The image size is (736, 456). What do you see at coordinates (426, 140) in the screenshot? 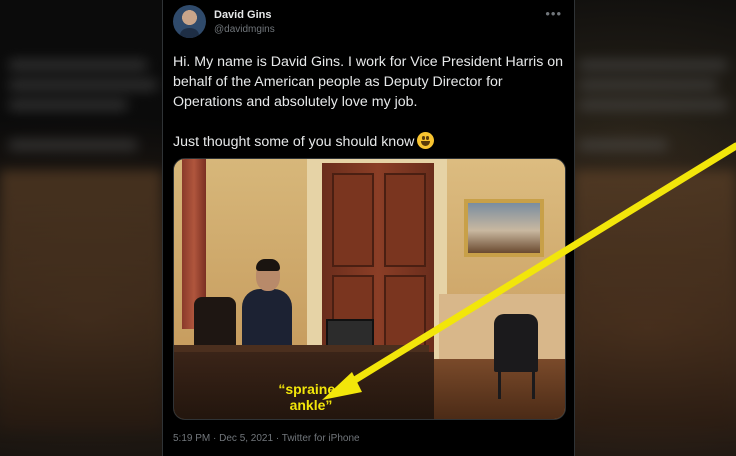
I see `grinning-face-icon` at bounding box center [426, 140].